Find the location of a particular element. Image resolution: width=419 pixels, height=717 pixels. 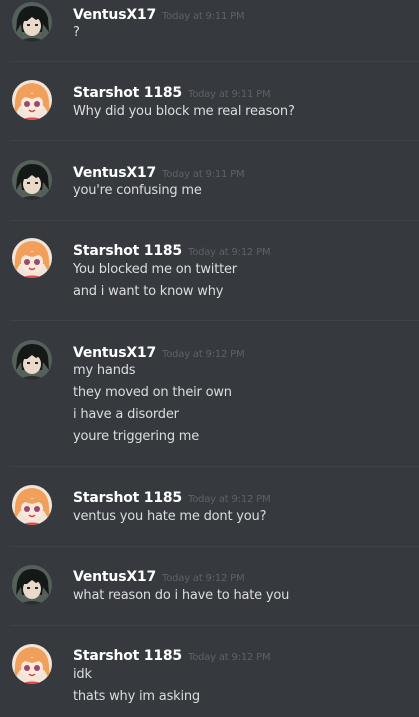

message-text: and i want to know why is located at coordinates (148, 291).